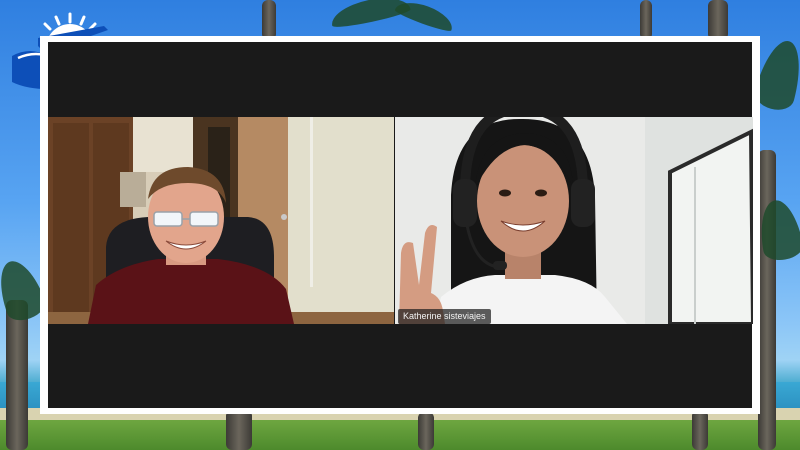  I want to click on participant-name-label: Katherine sisteviajes, so click(444, 316).